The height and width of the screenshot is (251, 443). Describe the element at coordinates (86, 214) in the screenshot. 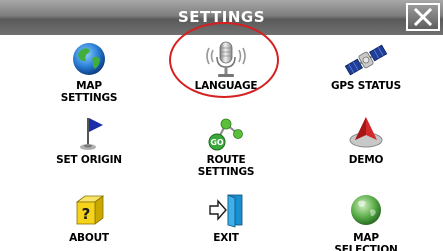

I see `about-badge: ?` at that location.